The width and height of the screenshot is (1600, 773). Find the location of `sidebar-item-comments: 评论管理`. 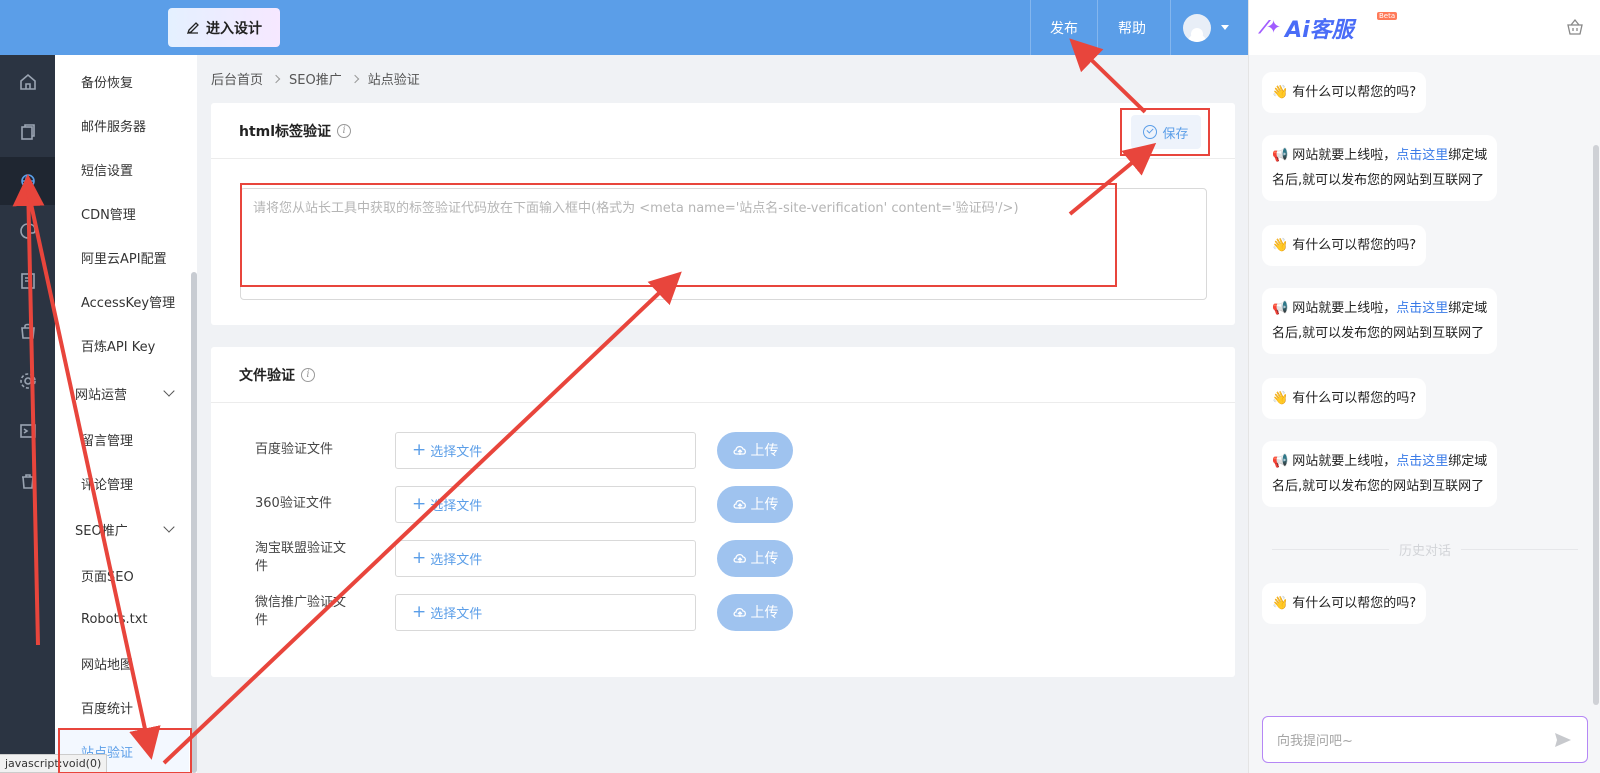

sidebar-item-comments: 评论管理 is located at coordinates (122, 483).